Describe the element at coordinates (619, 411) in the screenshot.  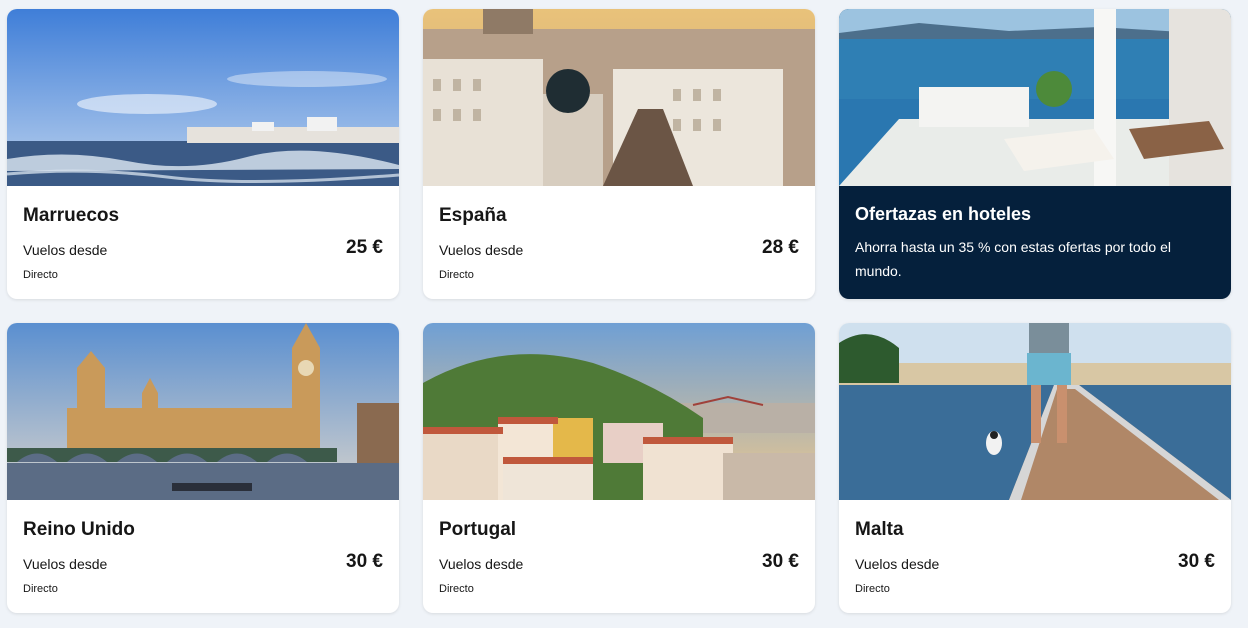
I see `portugal-lisbon-image` at that location.